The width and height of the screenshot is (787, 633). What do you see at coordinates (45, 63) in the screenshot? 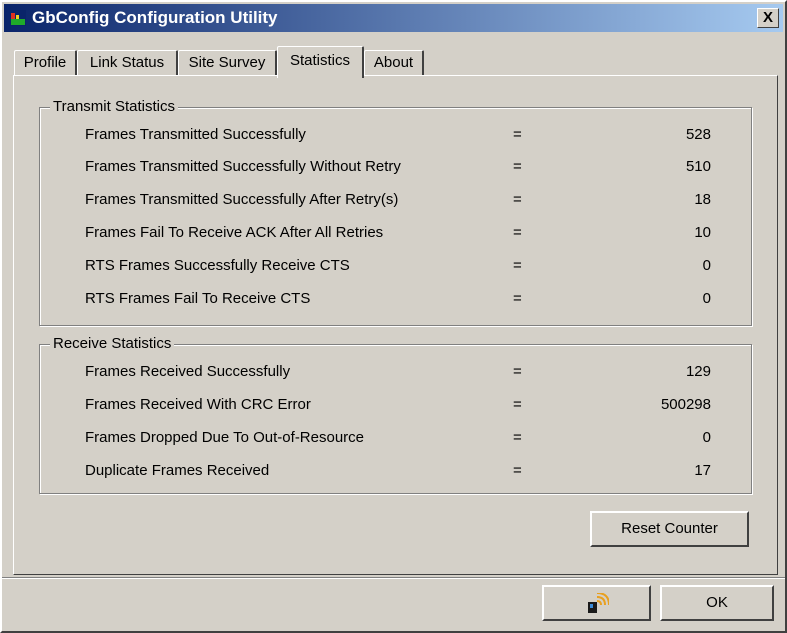
I see `tab-profile: Profile` at bounding box center [45, 63].